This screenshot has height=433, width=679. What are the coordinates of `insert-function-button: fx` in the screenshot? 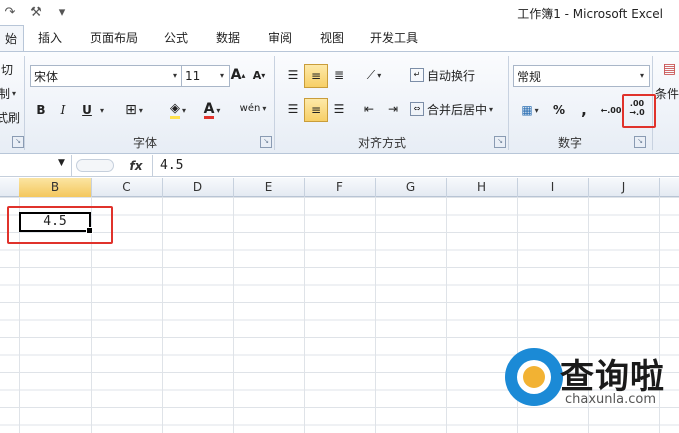 It's located at (136, 165).